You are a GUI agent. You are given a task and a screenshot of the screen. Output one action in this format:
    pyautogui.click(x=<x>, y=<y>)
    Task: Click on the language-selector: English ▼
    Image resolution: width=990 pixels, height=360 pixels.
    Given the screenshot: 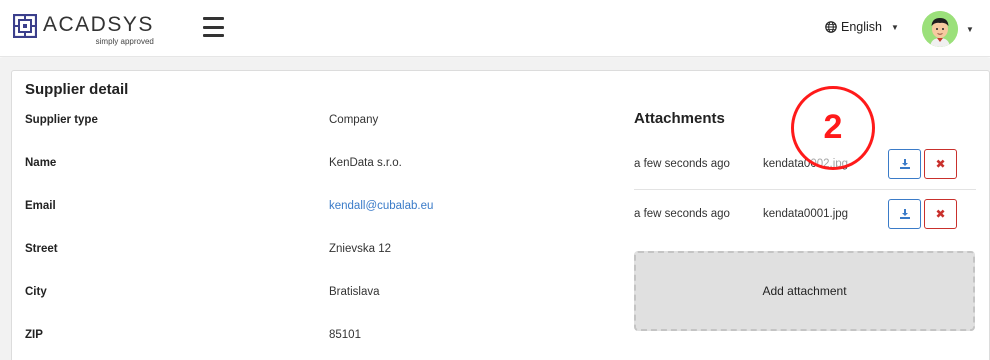 What is the action you would take?
    pyautogui.click(x=862, y=27)
    